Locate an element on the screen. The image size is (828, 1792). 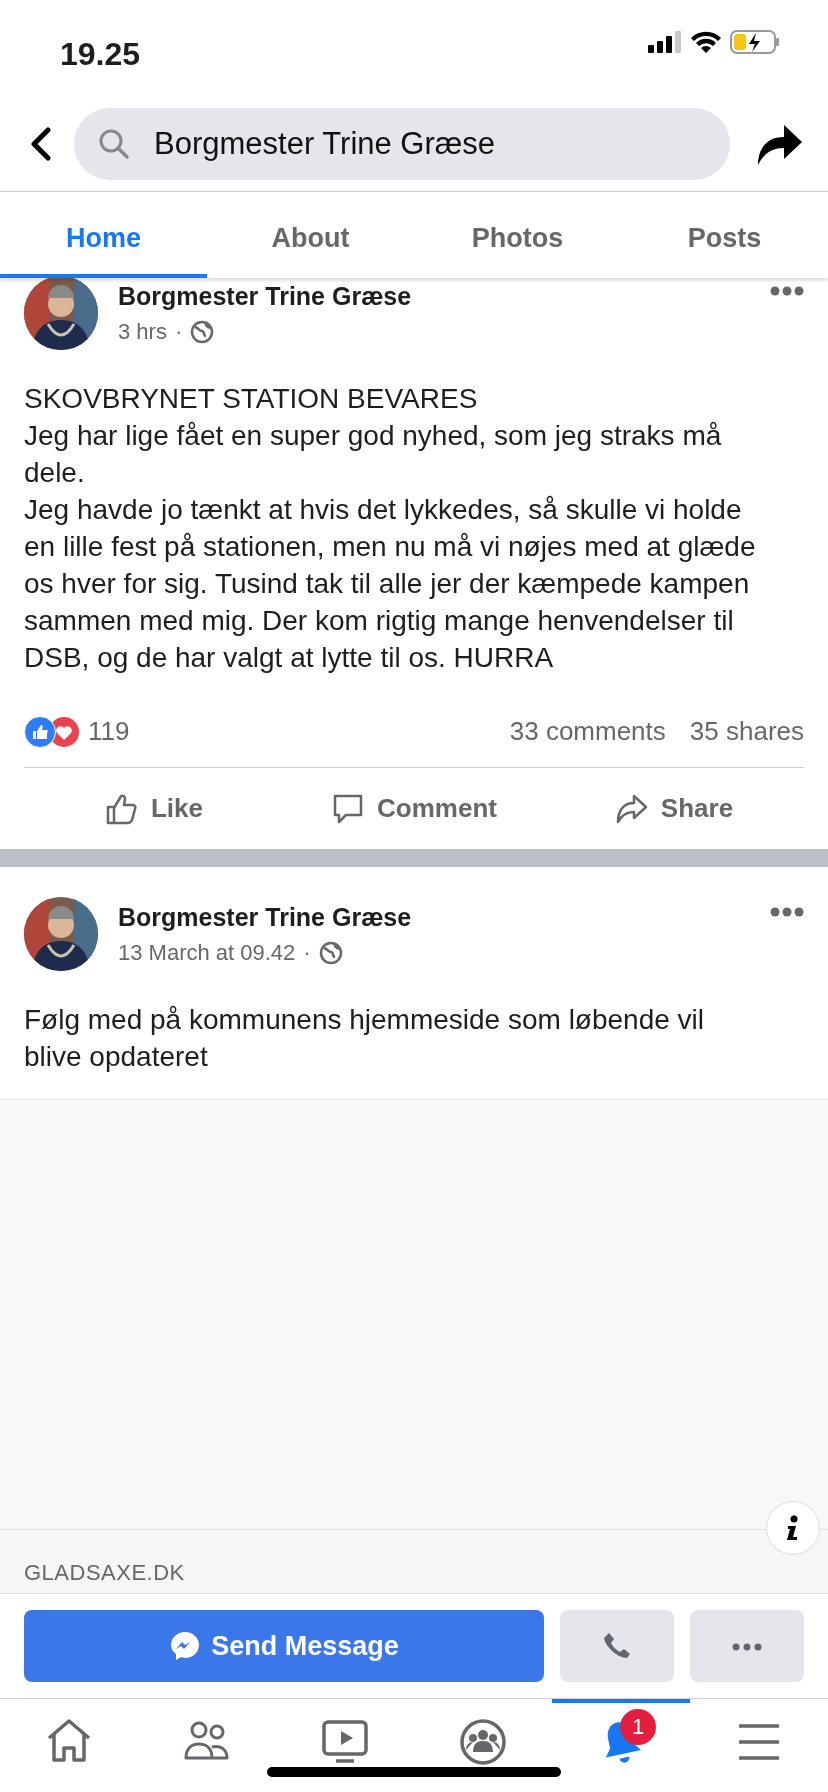
link-domain: GLADSAXE.DK is located at coordinates (104, 1572).